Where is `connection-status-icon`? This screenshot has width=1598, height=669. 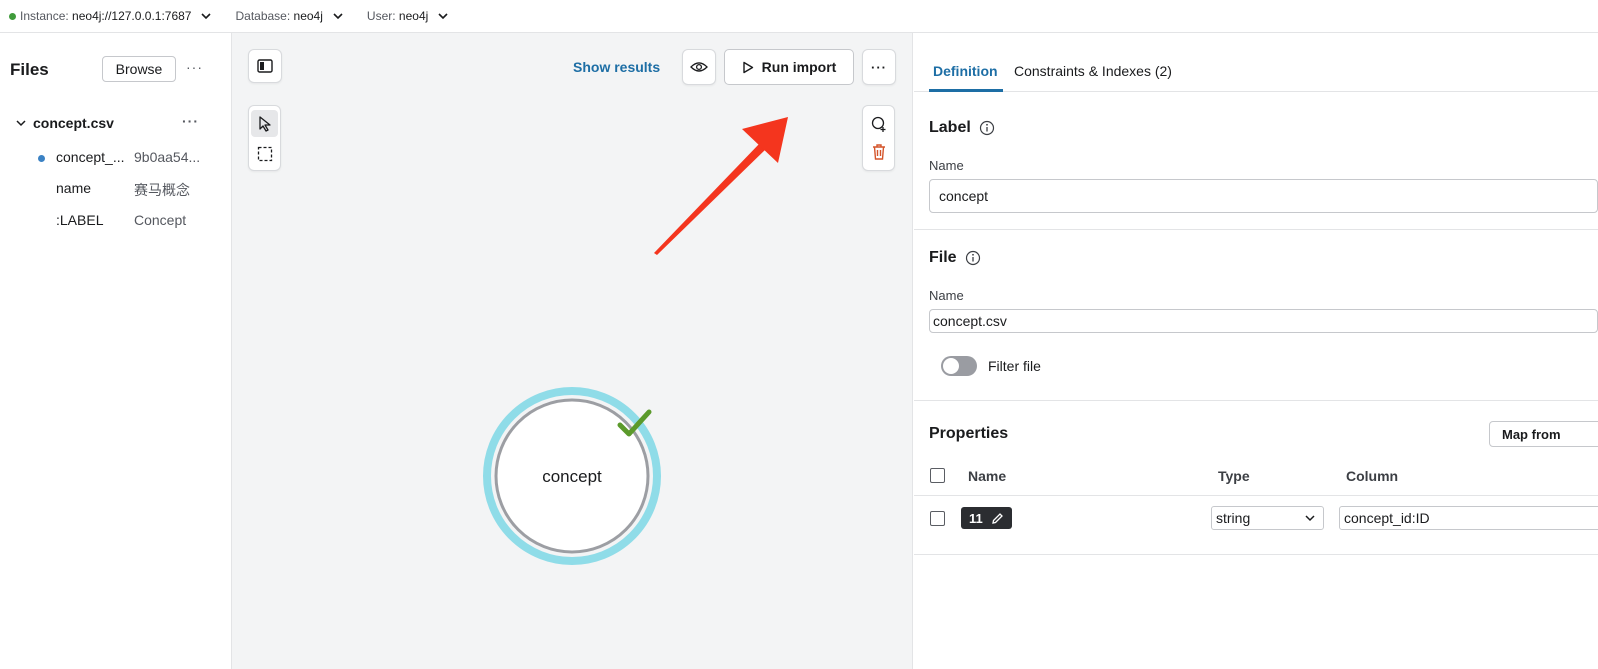 connection-status-icon is located at coordinates (12, 16).